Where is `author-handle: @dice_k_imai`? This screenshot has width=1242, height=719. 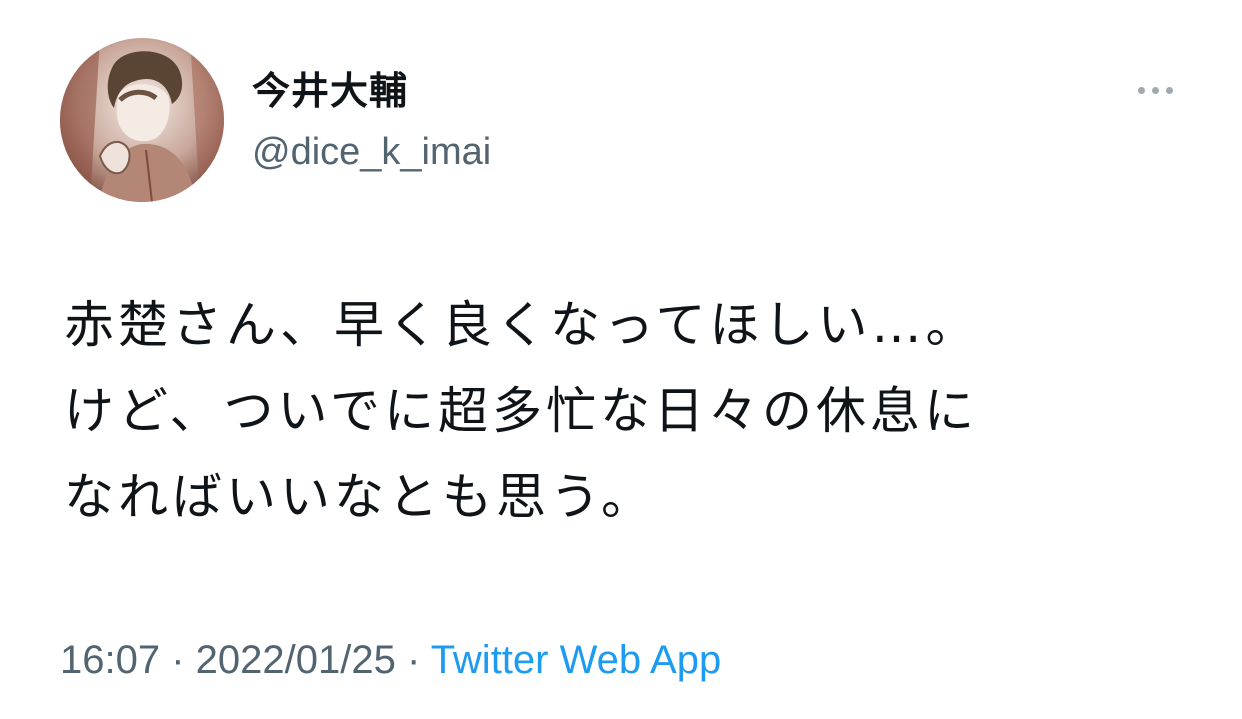 author-handle: @dice_k_imai is located at coordinates (371, 152).